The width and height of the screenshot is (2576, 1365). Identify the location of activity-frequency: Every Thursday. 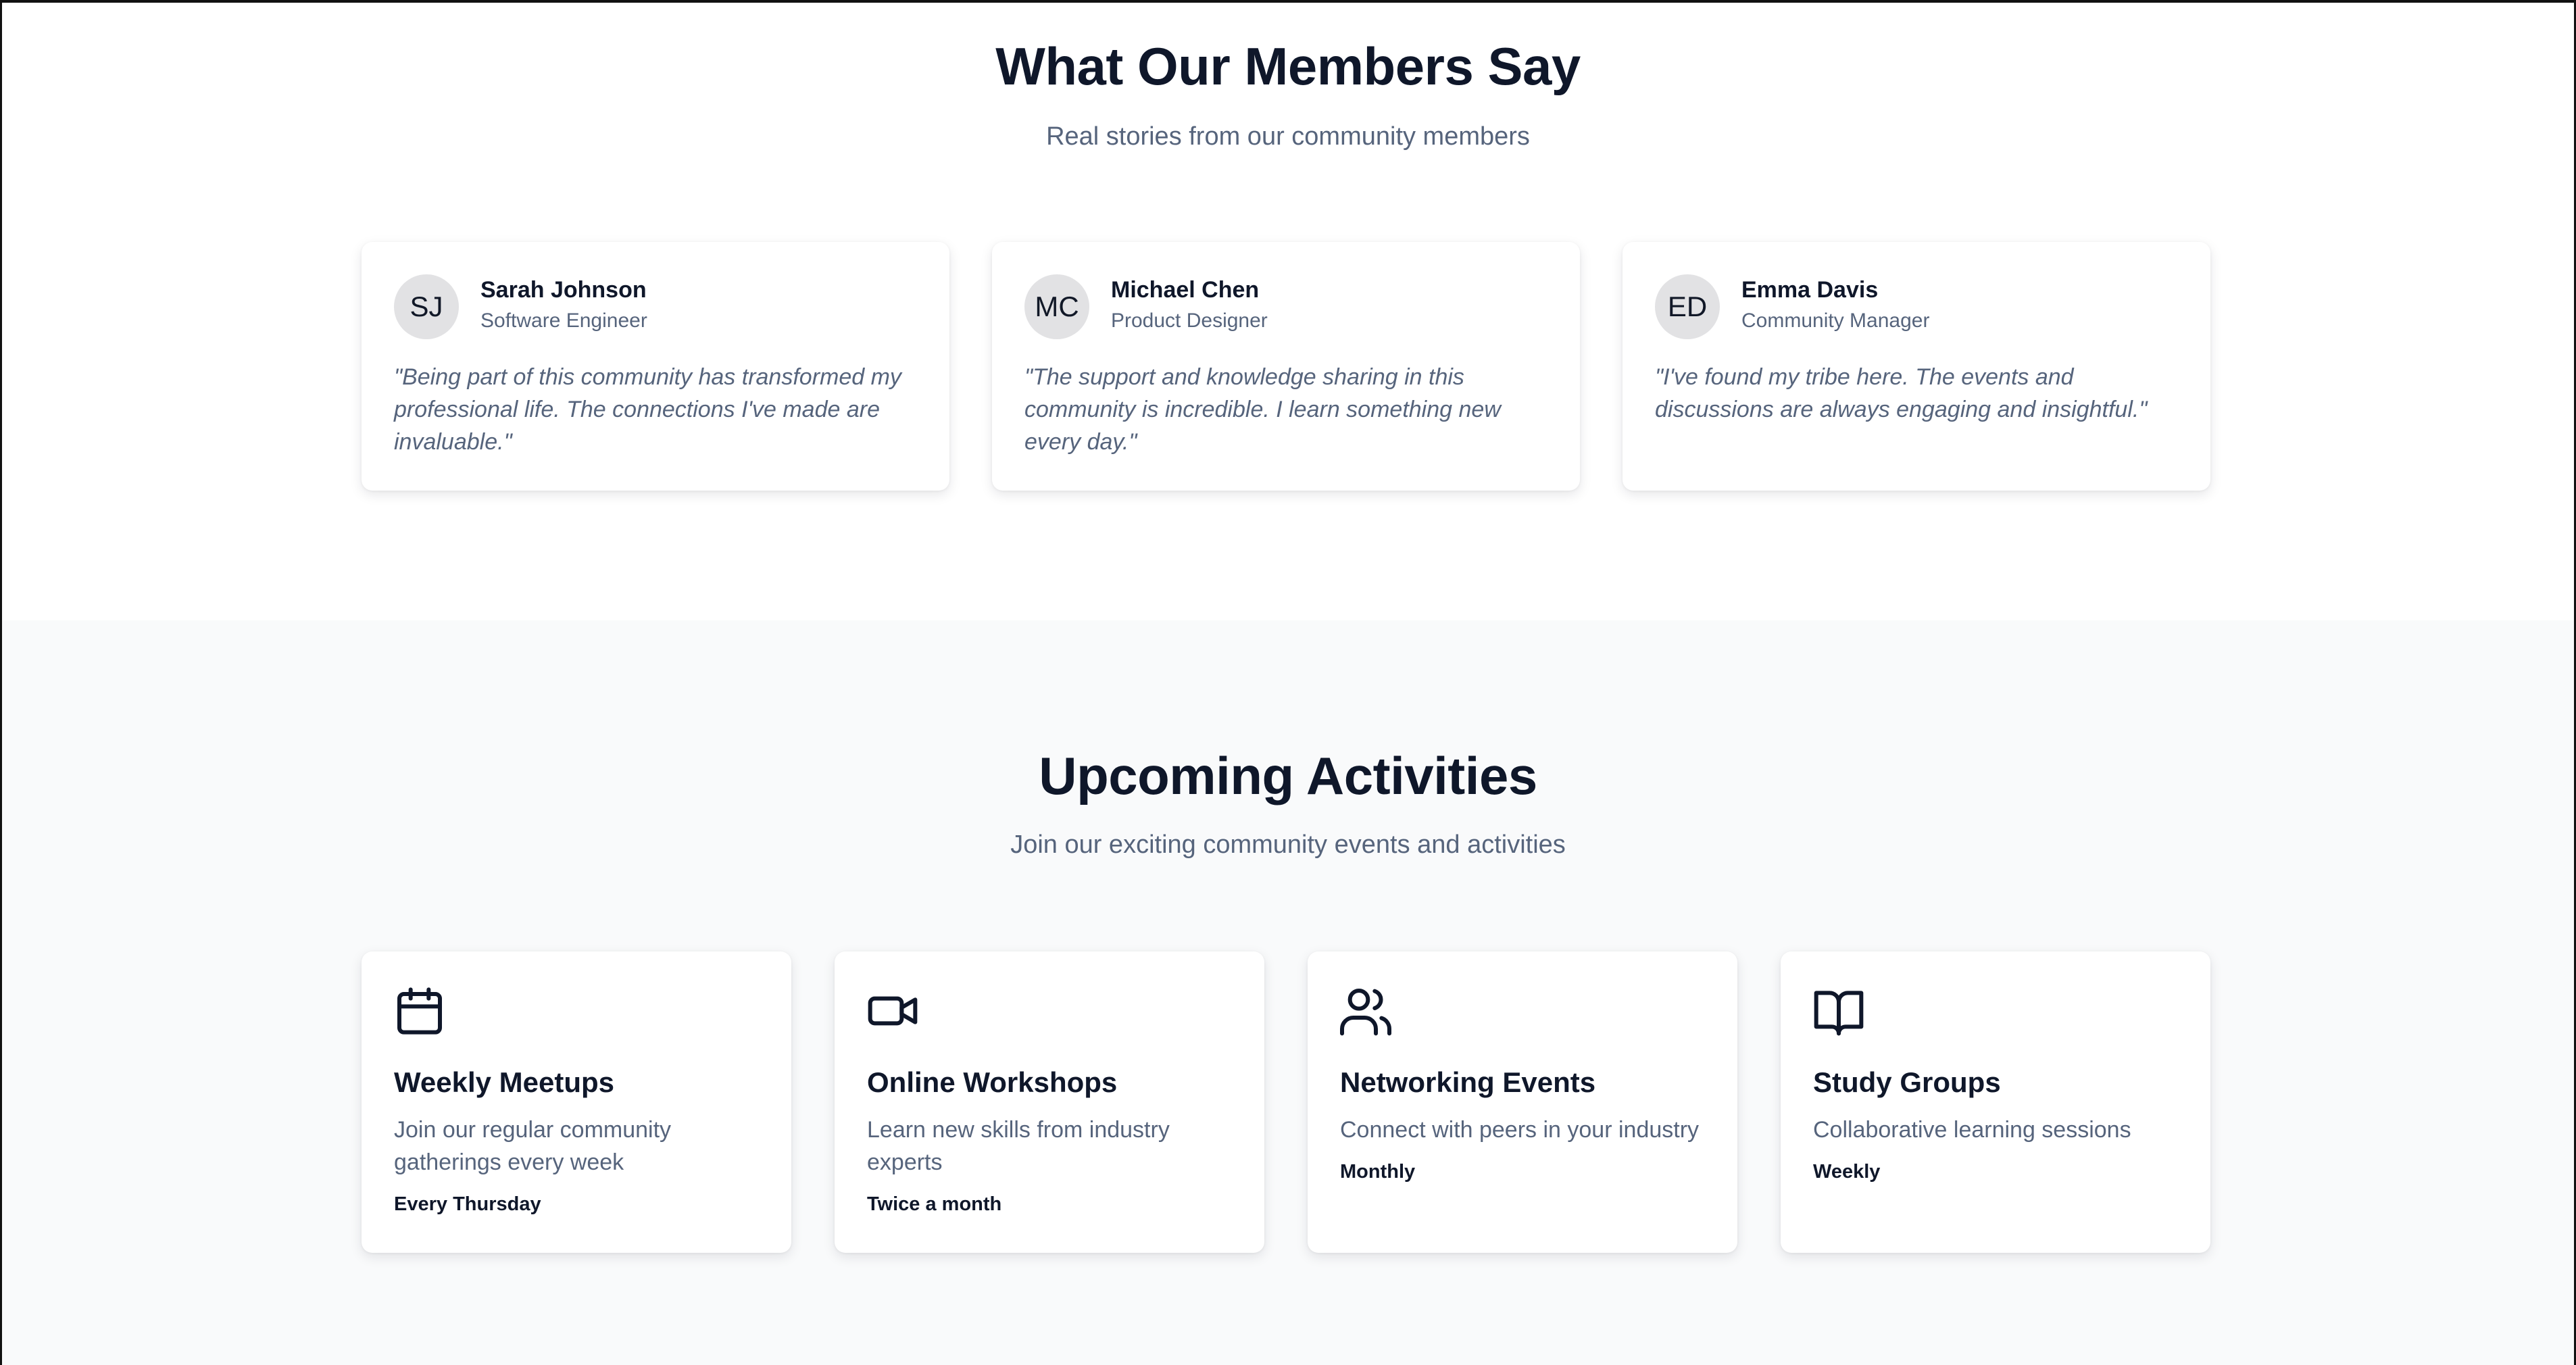
(468, 1204).